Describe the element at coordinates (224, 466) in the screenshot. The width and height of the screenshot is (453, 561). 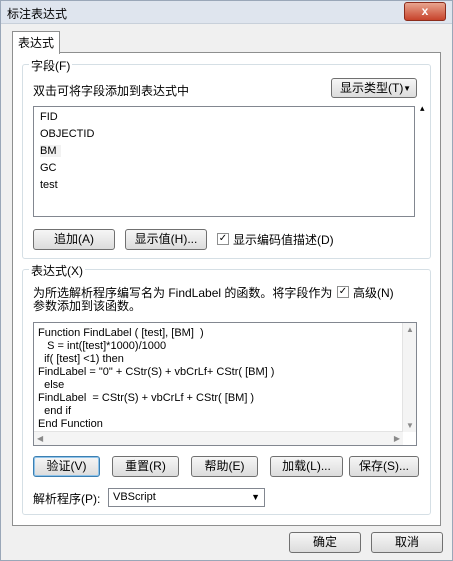
I see `help-button: 帮助(E)` at that location.